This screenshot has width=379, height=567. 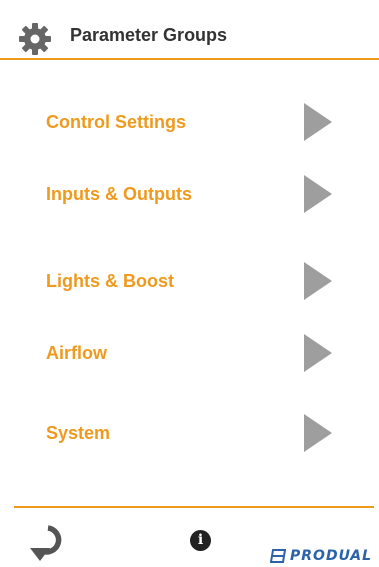 What do you see at coordinates (189, 433) in the screenshot?
I see `menu-item-system: System` at bounding box center [189, 433].